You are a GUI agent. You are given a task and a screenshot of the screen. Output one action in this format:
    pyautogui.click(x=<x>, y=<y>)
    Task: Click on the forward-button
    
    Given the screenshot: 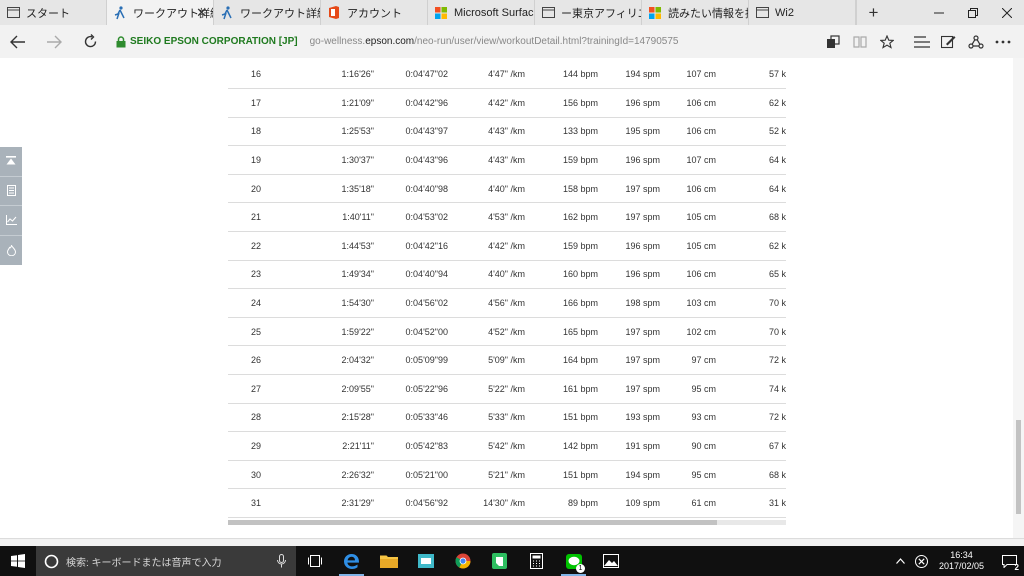 What is the action you would take?
    pyautogui.click(x=54, y=41)
    